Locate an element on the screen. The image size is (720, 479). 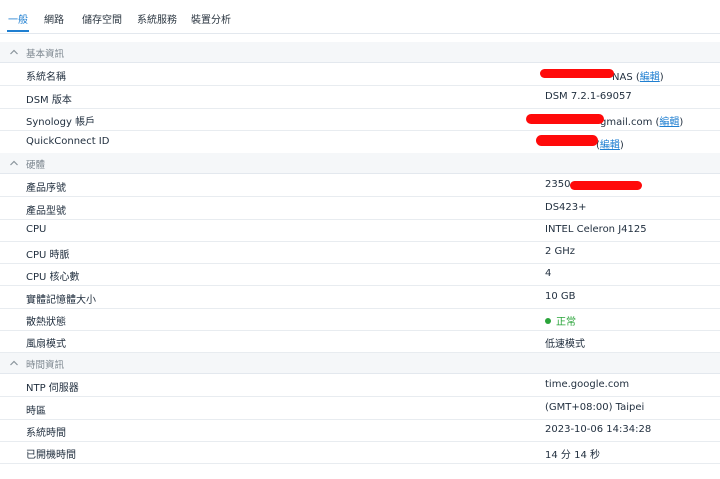
tab-bar: 一般 網路 儲存空間 系統服務 裝置分析 is located at coordinates (360, 17).